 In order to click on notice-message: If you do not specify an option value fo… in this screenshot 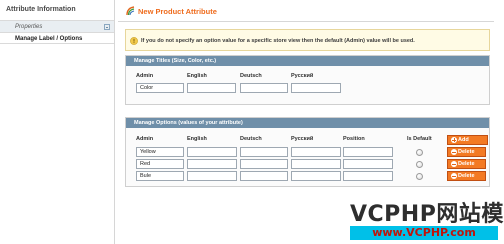, I will do `click(307, 40)`.